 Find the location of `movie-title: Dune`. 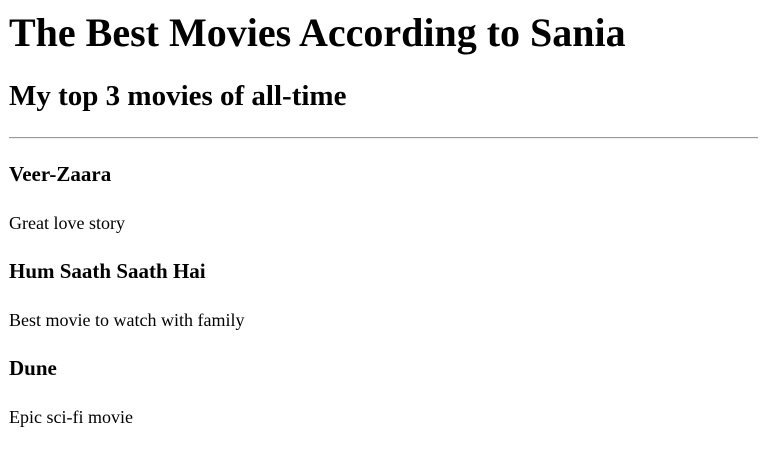

movie-title: Dune is located at coordinates (33, 368).